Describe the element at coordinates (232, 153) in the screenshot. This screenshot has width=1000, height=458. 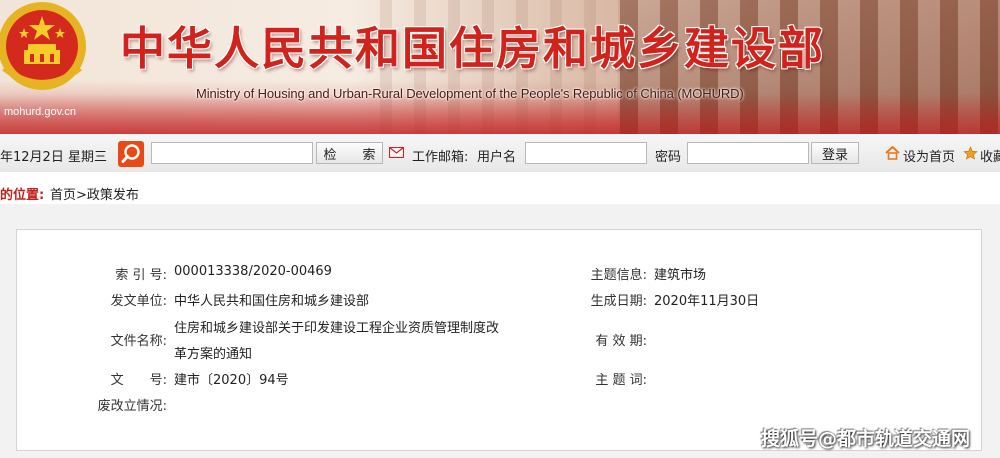
I see `search-input` at that location.